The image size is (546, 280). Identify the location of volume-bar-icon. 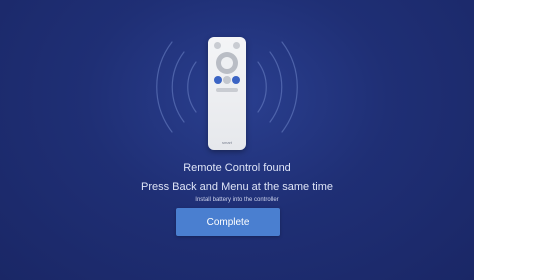
(227, 90).